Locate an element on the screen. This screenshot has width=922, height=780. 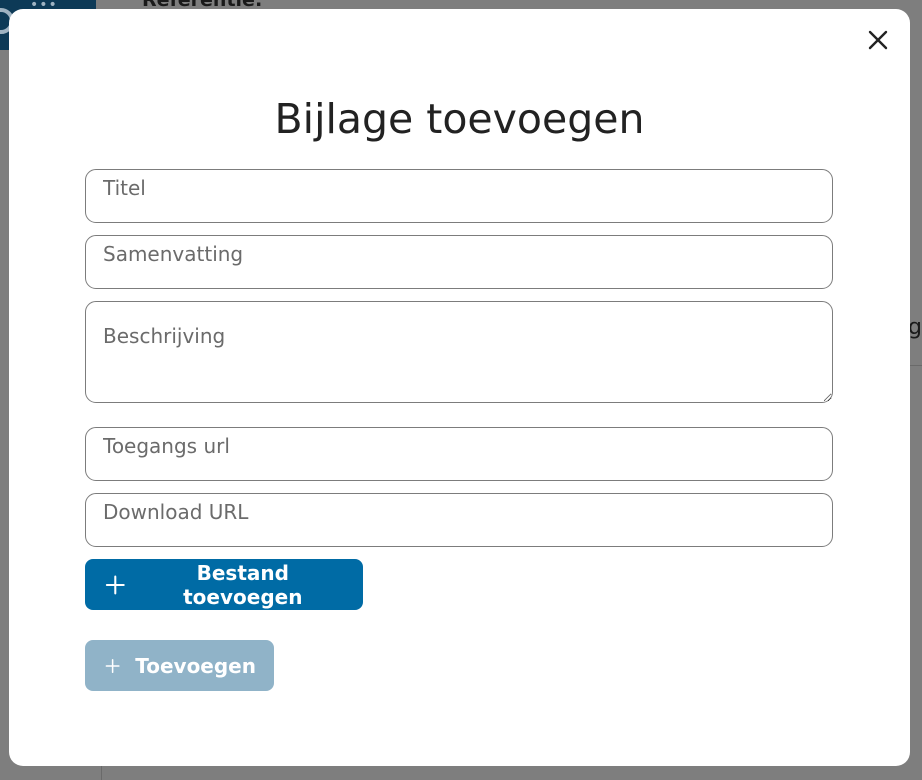
download-url-input is located at coordinates (459, 520).